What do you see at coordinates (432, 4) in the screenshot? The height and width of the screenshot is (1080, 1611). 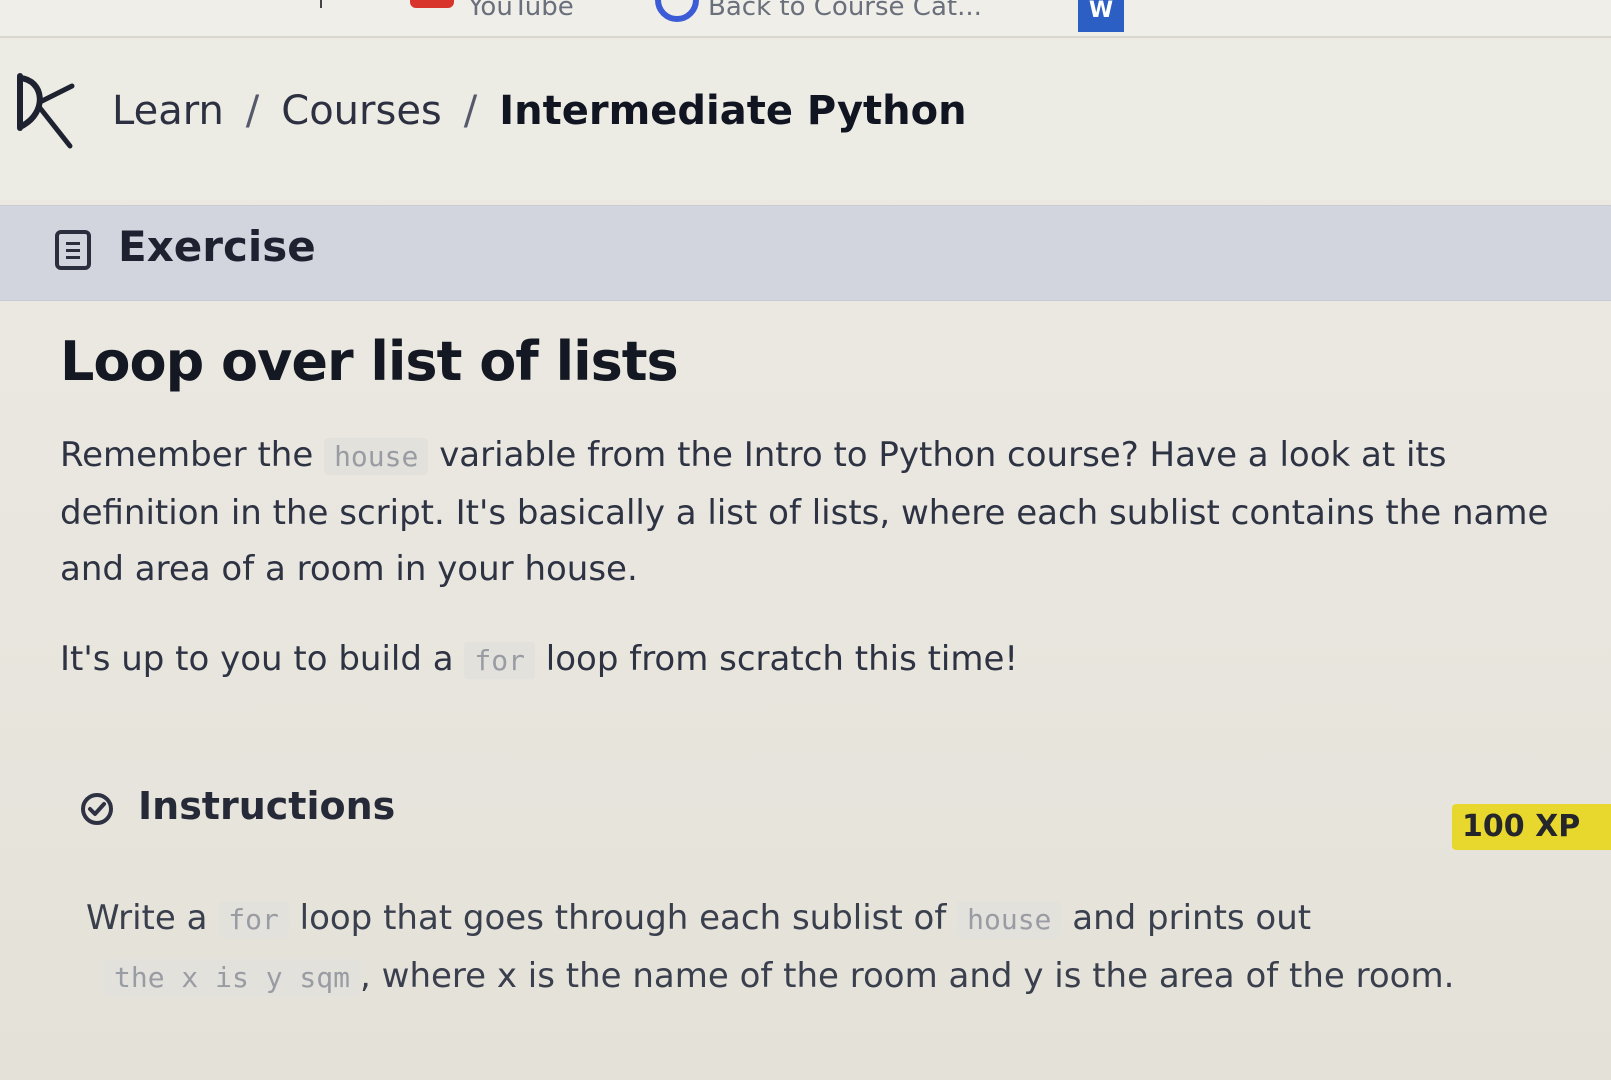 I see `youtube-icon` at bounding box center [432, 4].